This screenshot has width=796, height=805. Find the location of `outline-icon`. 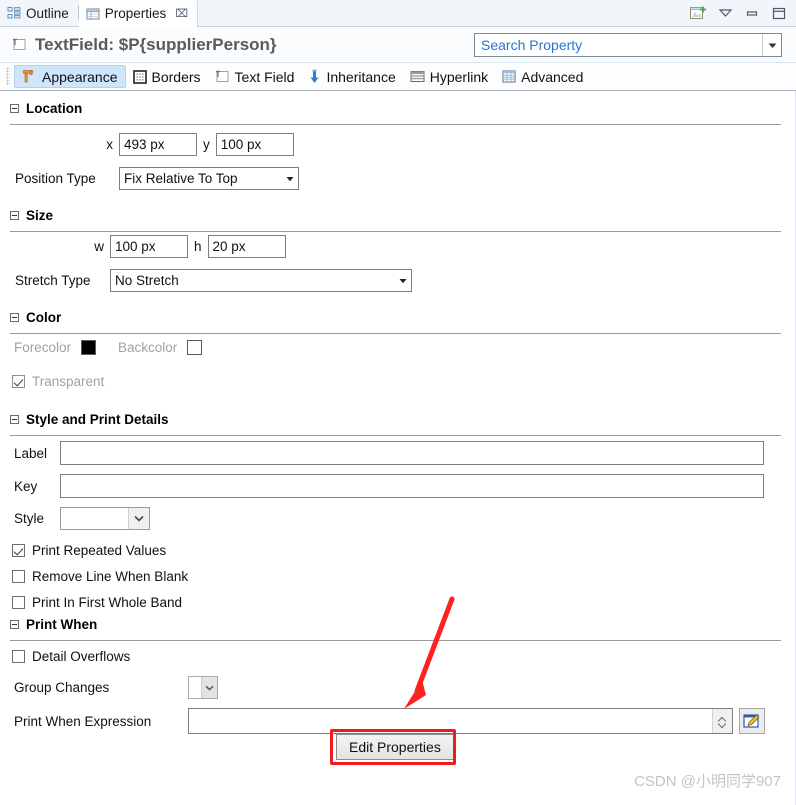

outline-icon is located at coordinates (14, 13).